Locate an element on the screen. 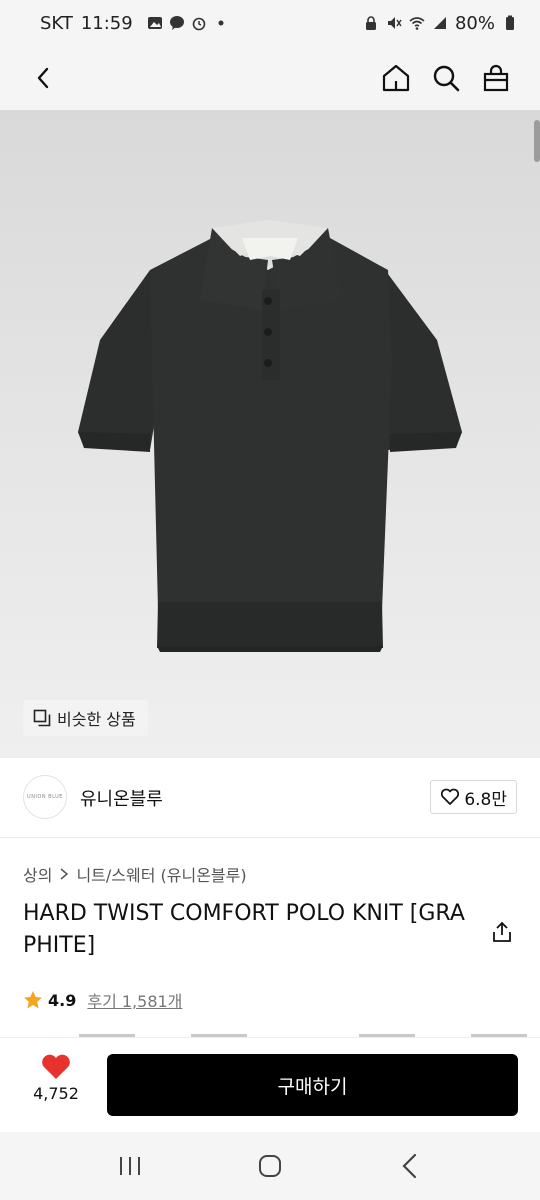  breadcrumb-category: 상의 is located at coordinates (37, 874).